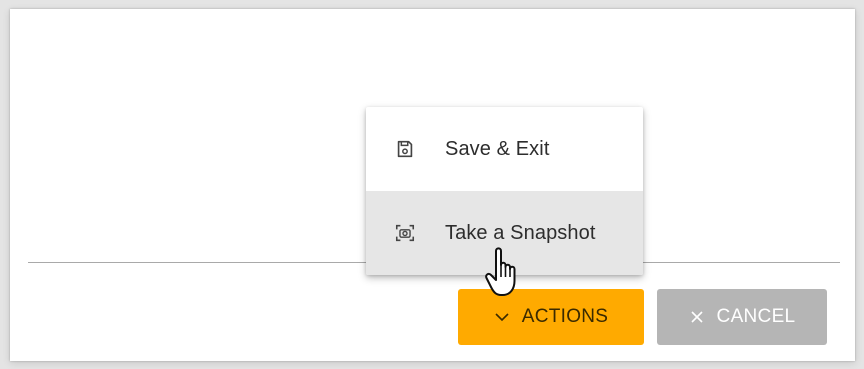  What do you see at coordinates (502, 317) in the screenshot?
I see `chevron-down-icon` at bounding box center [502, 317].